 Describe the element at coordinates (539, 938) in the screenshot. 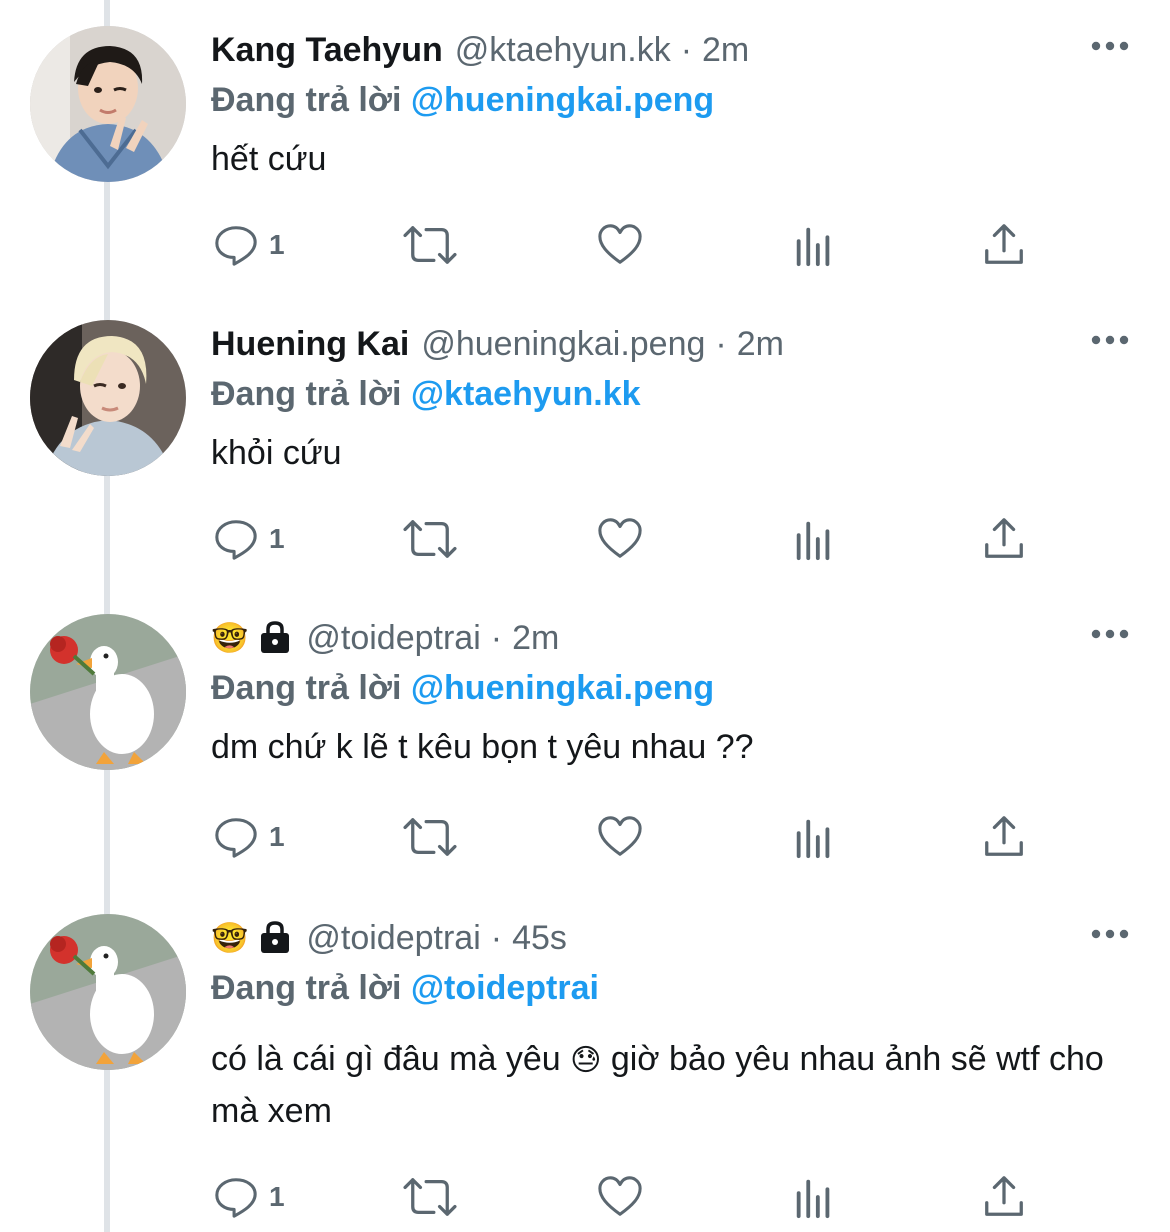

I see `timestamp: 45s` at that location.